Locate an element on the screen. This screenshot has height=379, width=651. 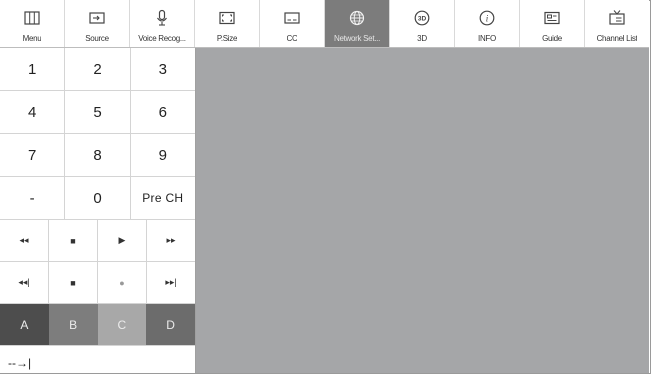
picture-size-button: P.Size is located at coordinates (227, 23).